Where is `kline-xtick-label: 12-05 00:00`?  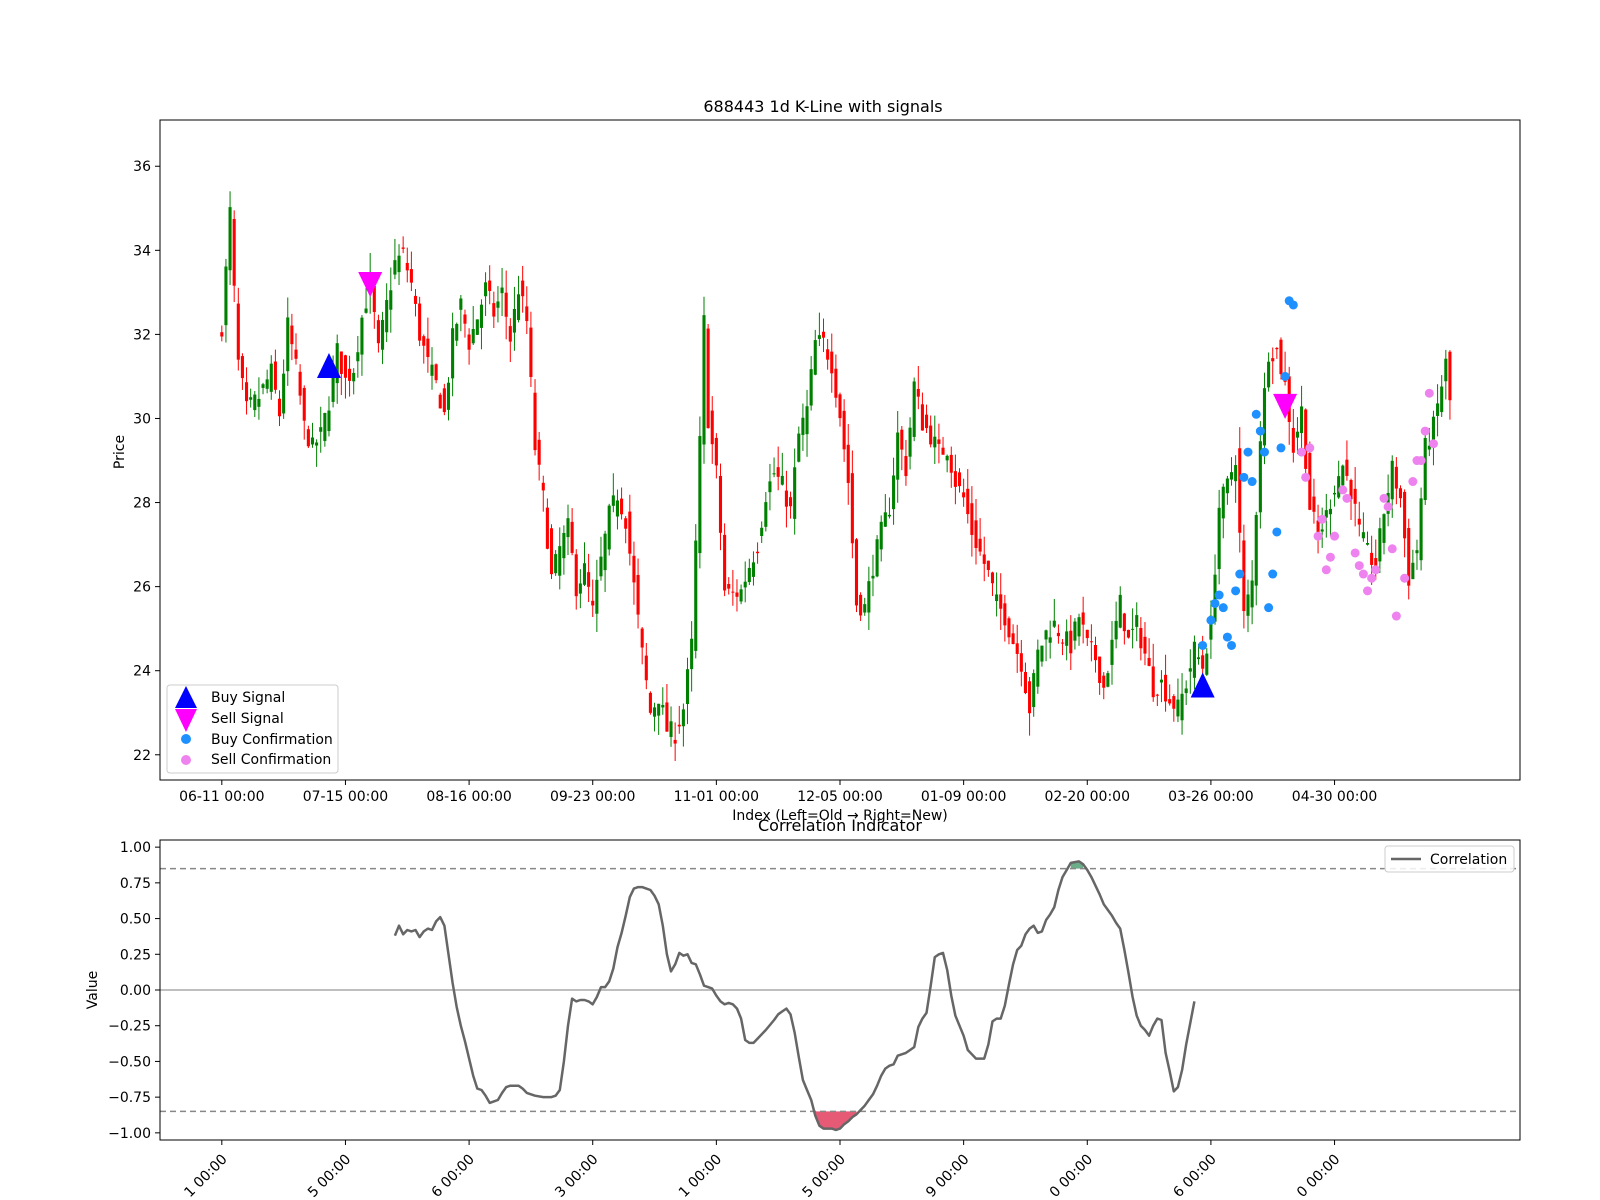
kline-xtick-label: 12-05 00:00 is located at coordinates (839, 797).